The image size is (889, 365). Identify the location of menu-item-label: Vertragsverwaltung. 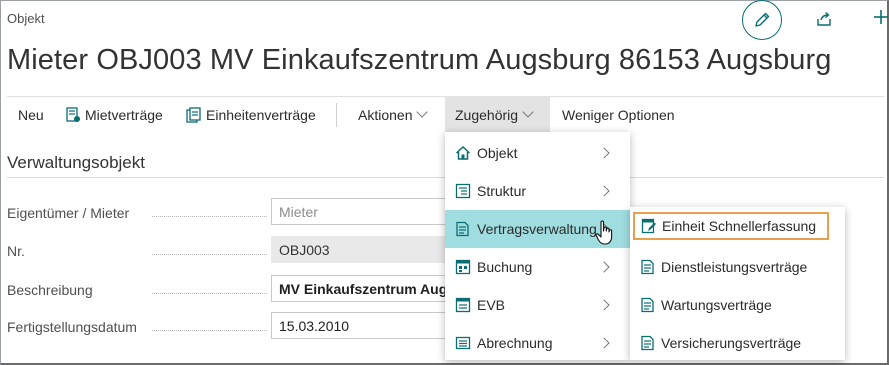
(537, 229).